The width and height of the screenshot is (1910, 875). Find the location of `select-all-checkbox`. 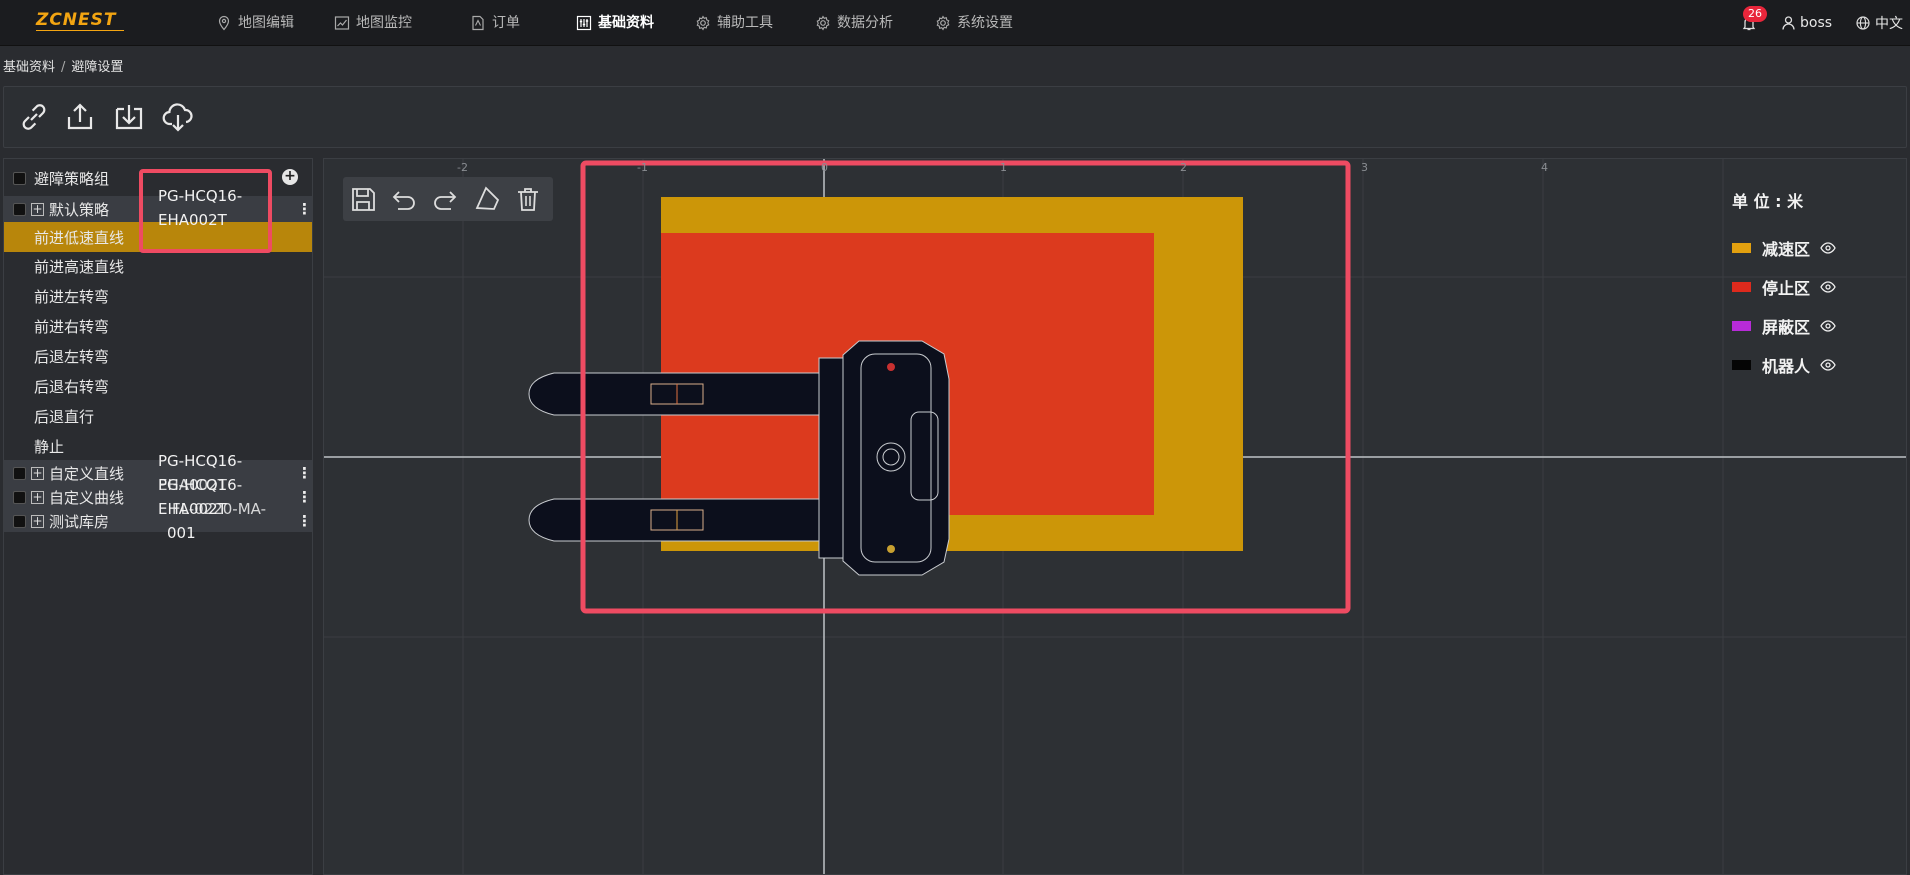

select-all-checkbox is located at coordinates (19, 178).